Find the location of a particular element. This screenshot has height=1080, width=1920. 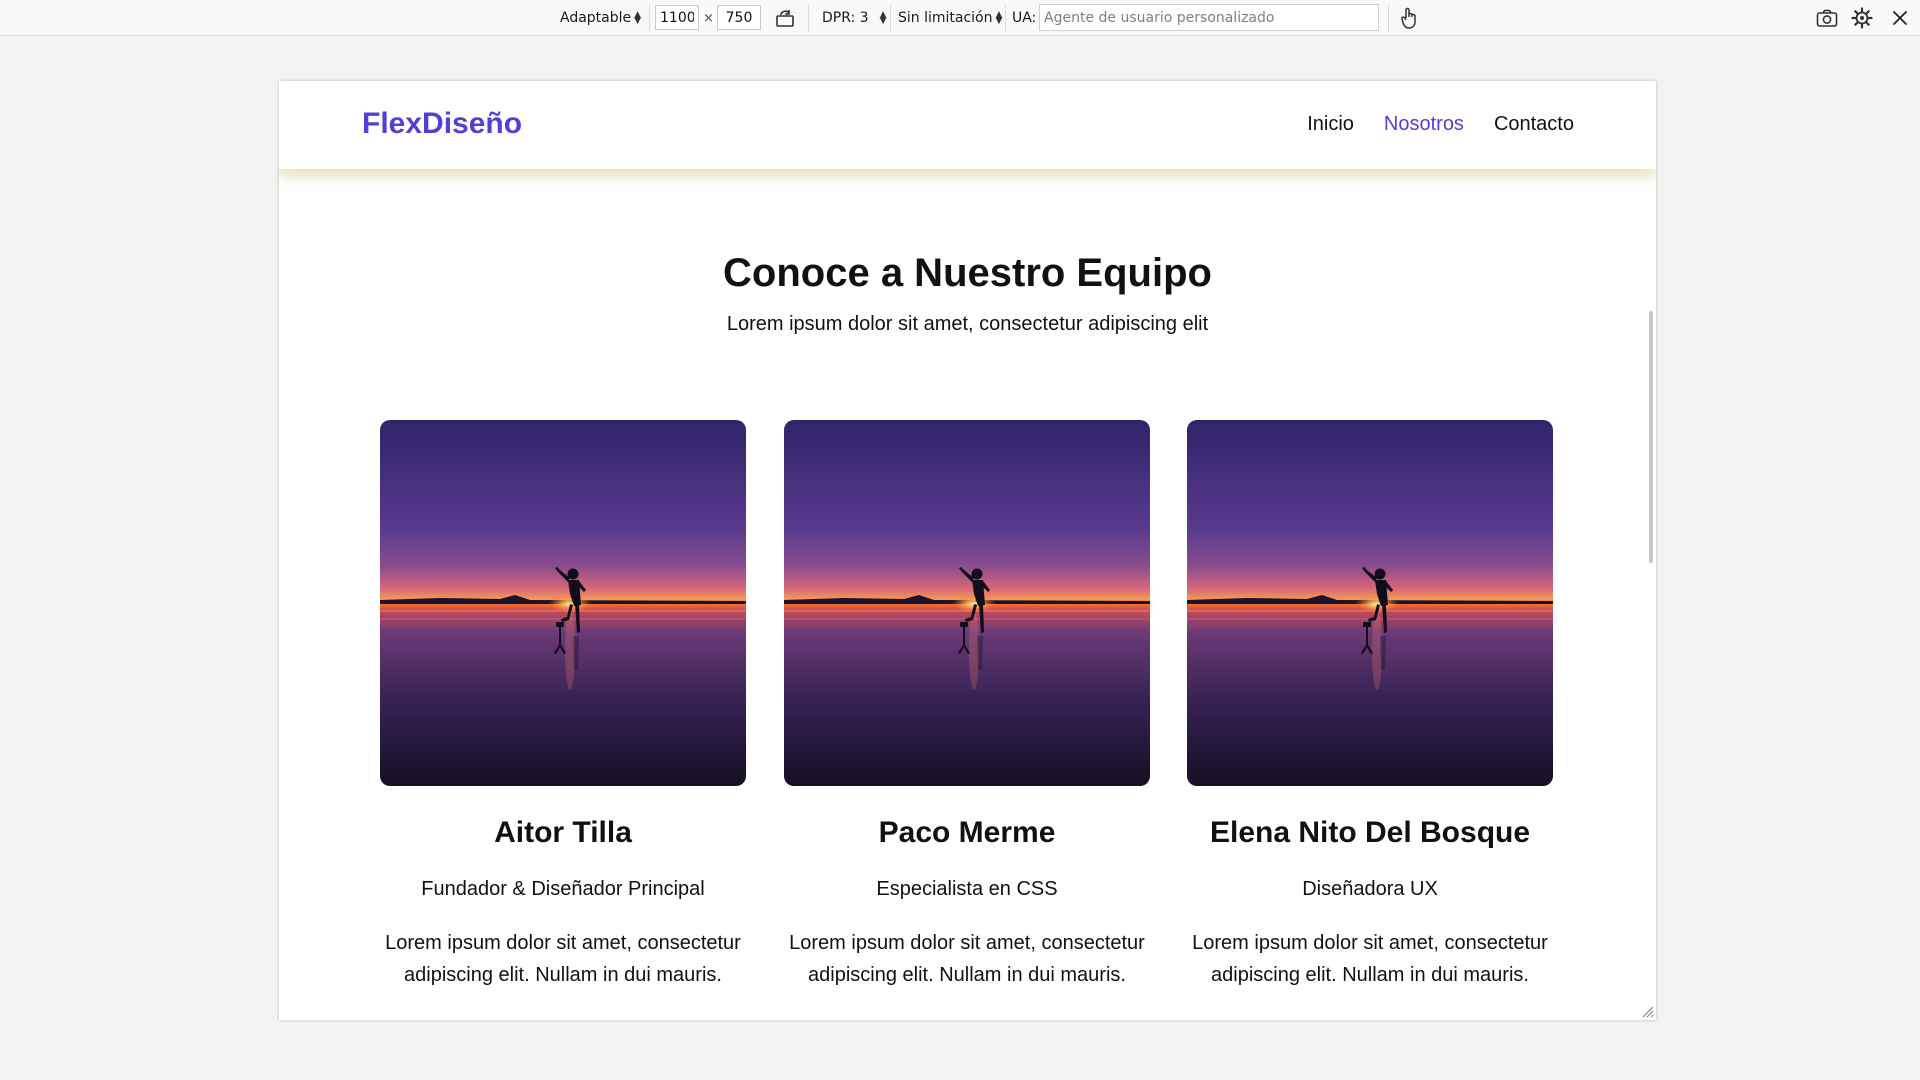

nav-link-inicio: Inicio is located at coordinates (1330, 124).